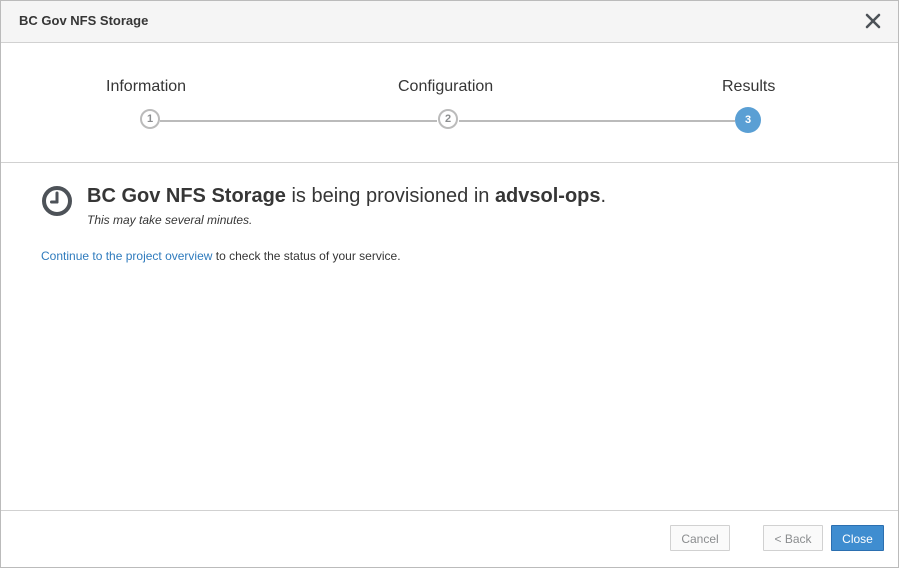  I want to click on close-icon, so click(873, 21).